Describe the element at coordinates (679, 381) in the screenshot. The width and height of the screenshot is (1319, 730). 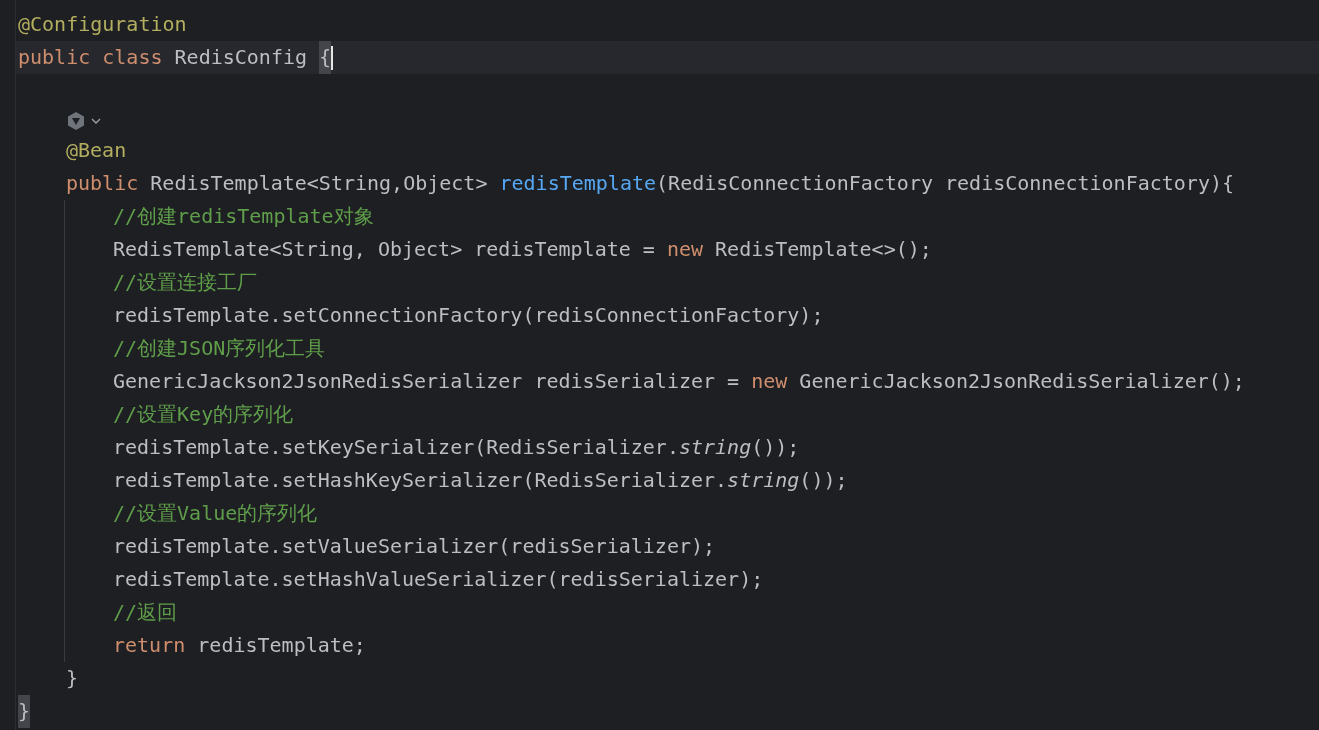
I see `code-line: GenericJackson2JsonRedisSerializer redisSerializer = new GenericJackson2JsonRedisSerializer();` at that location.